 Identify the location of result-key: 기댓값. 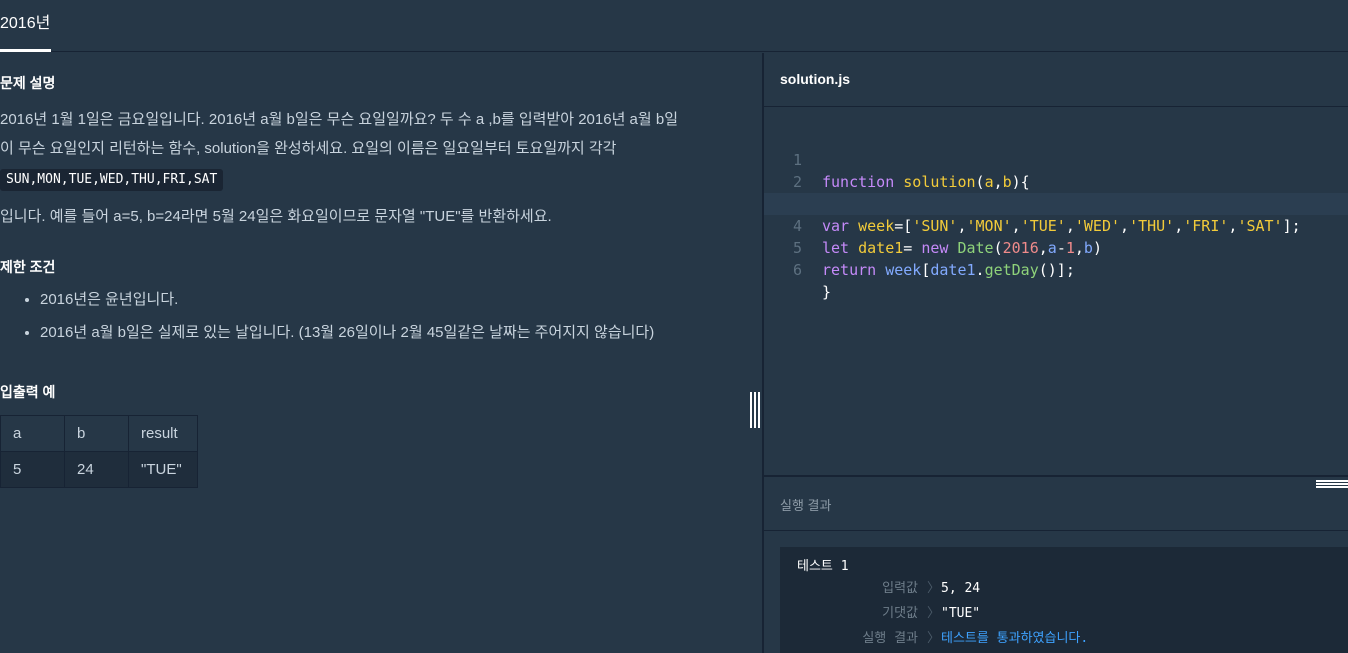
(900, 613).